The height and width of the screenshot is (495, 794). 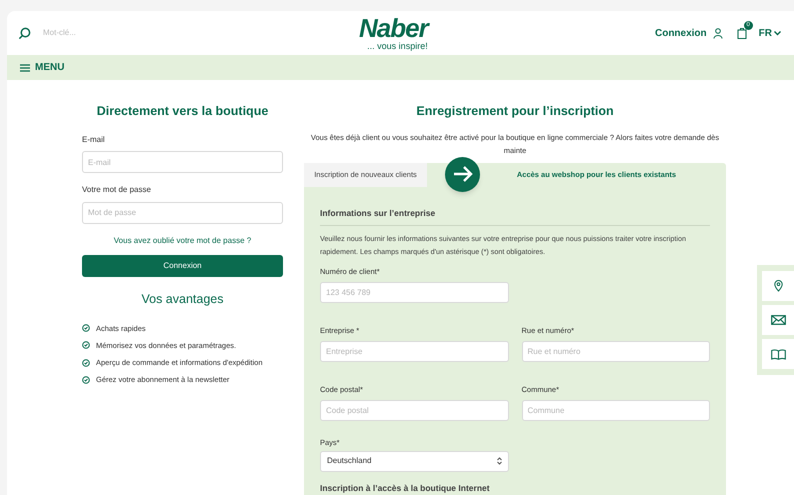 What do you see at coordinates (777, 33) in the screenshot?
I see `chevron-down-icon` at bounding box center [777, 33].